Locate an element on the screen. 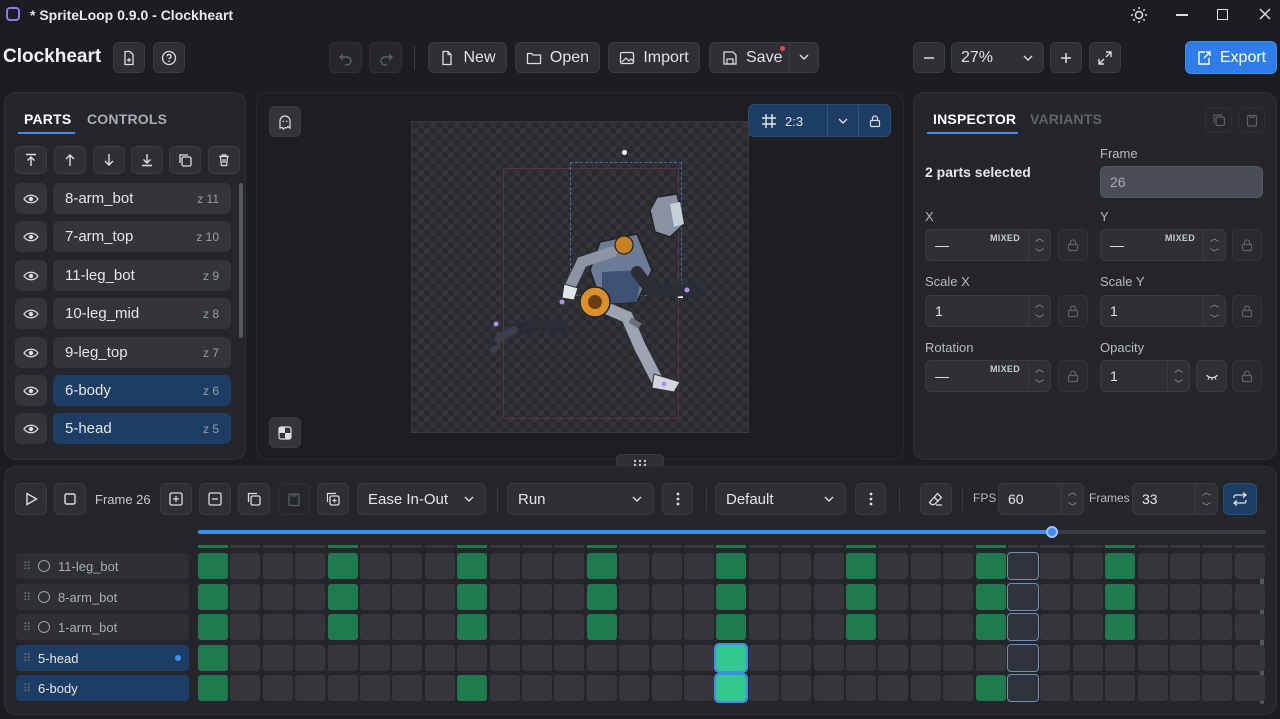 This screenshot has width=1280, height=719. canvas-stage is located at coordinates (580, 277).